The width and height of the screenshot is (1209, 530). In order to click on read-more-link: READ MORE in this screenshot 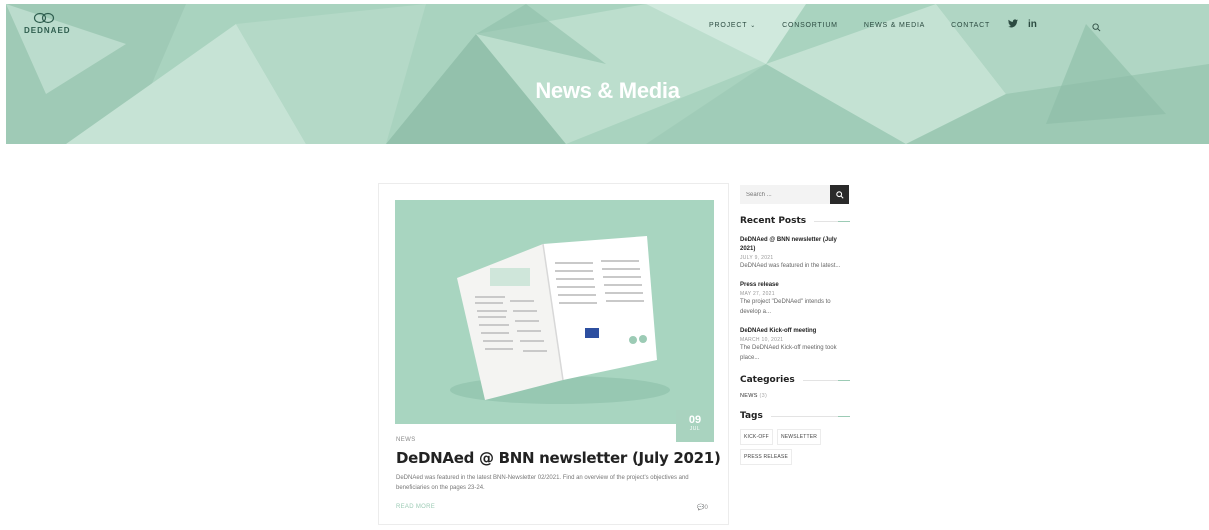, I will do `click(415, 507)`.